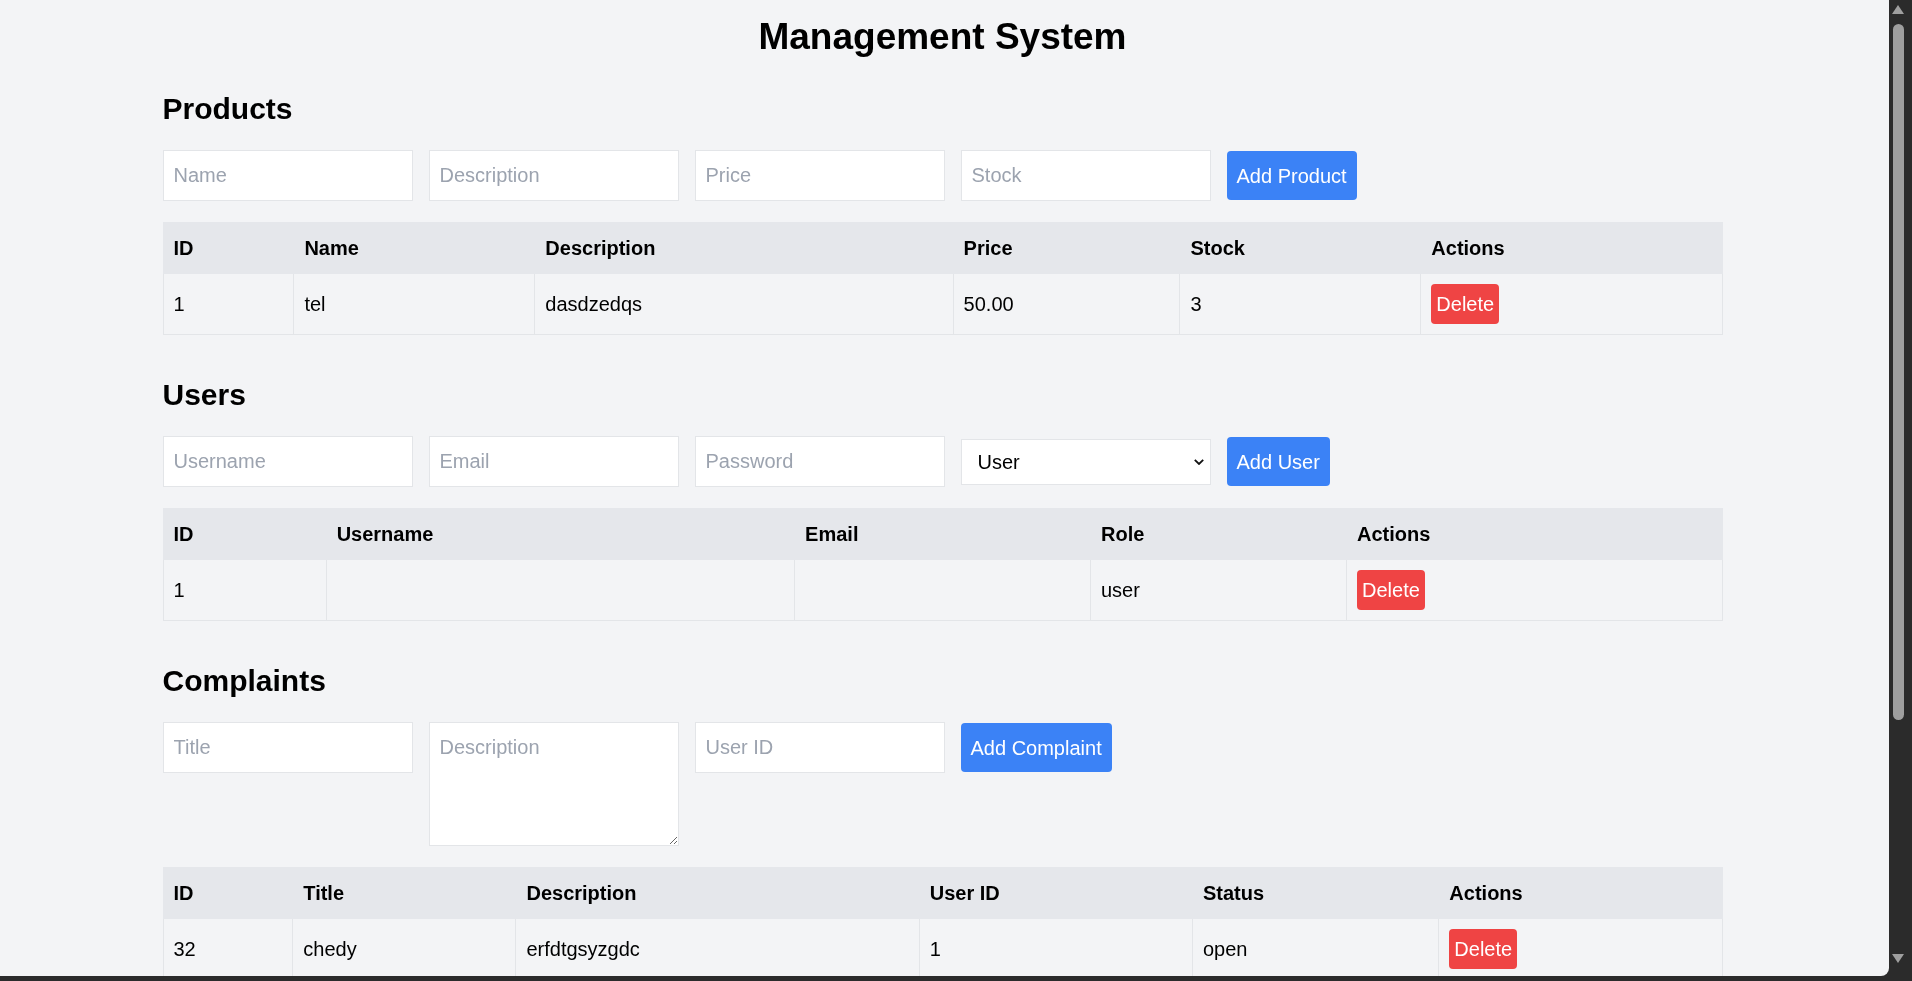 This screenshot has height=981, width=1912. I want to click on up-arrow-icon, so click(1898, 9).